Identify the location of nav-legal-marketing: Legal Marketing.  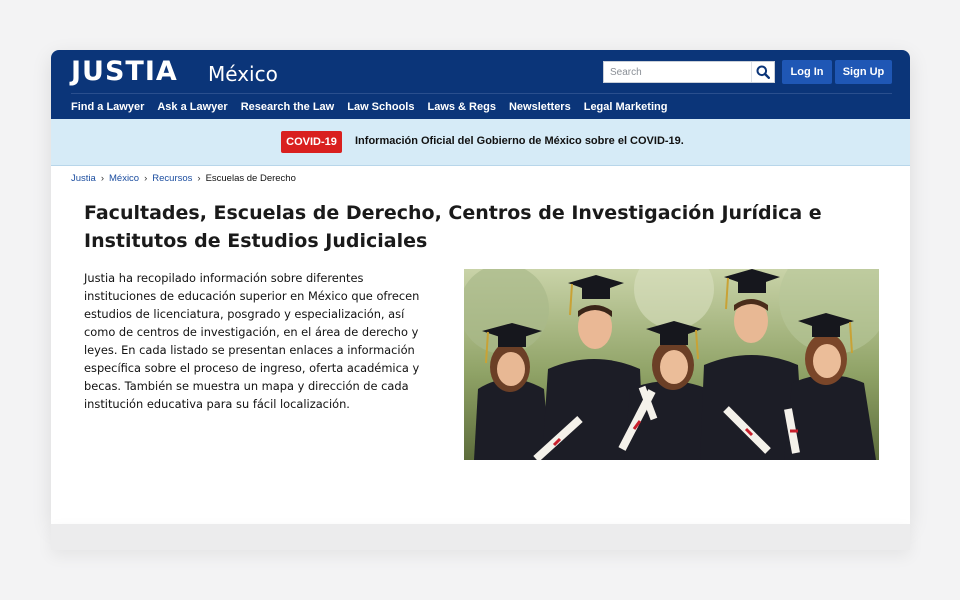
(626, 107).